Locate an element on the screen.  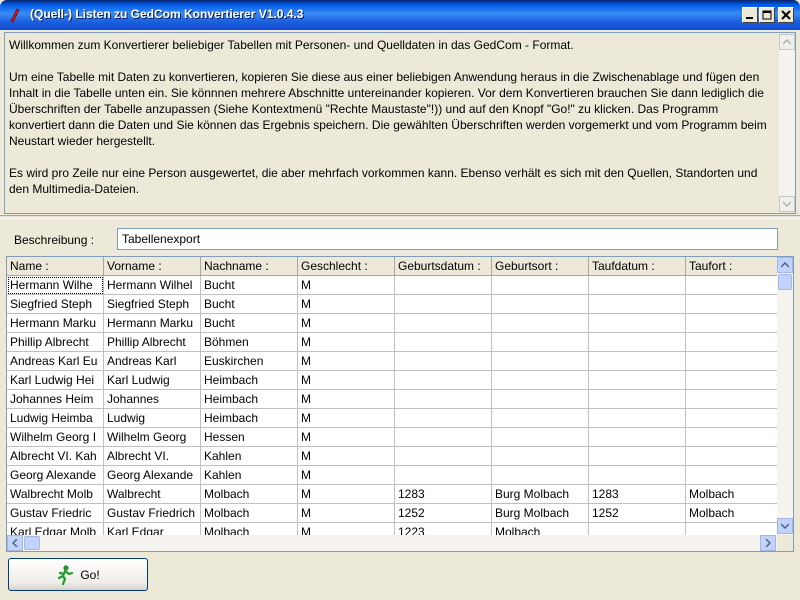
table-cell: Hermann Wilhel is located at coordinates (152, 285).